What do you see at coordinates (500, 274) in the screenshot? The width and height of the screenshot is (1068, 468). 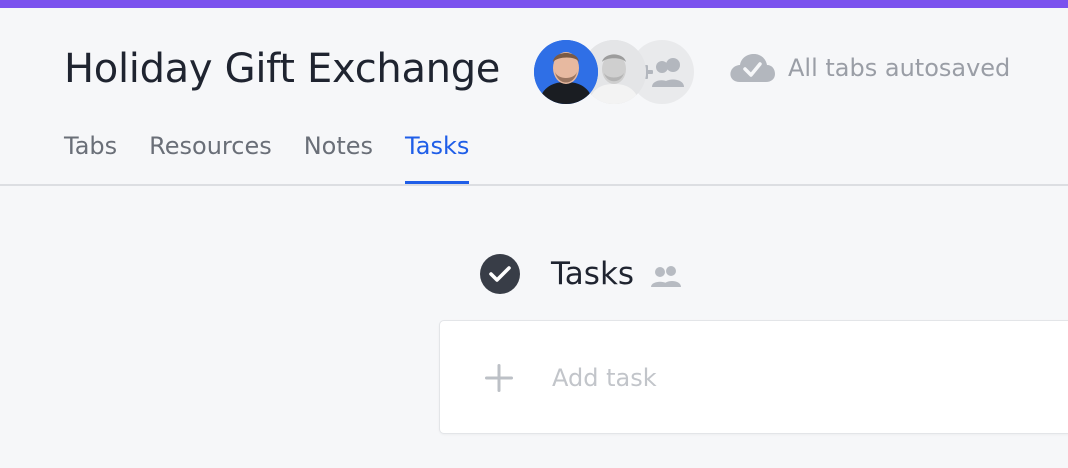 I see `check-circle-icon` at bounding box center [500, 274].